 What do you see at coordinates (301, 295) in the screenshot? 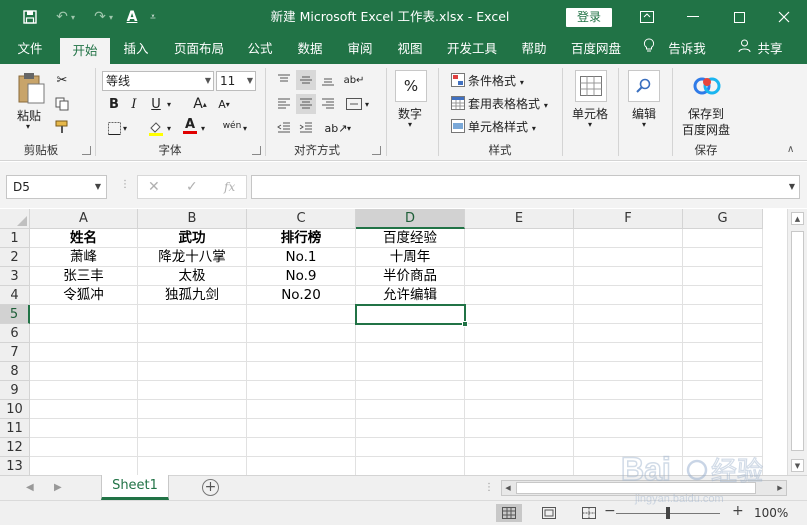
I see `cell-c4: No.20` at bounding box center [301, 295].